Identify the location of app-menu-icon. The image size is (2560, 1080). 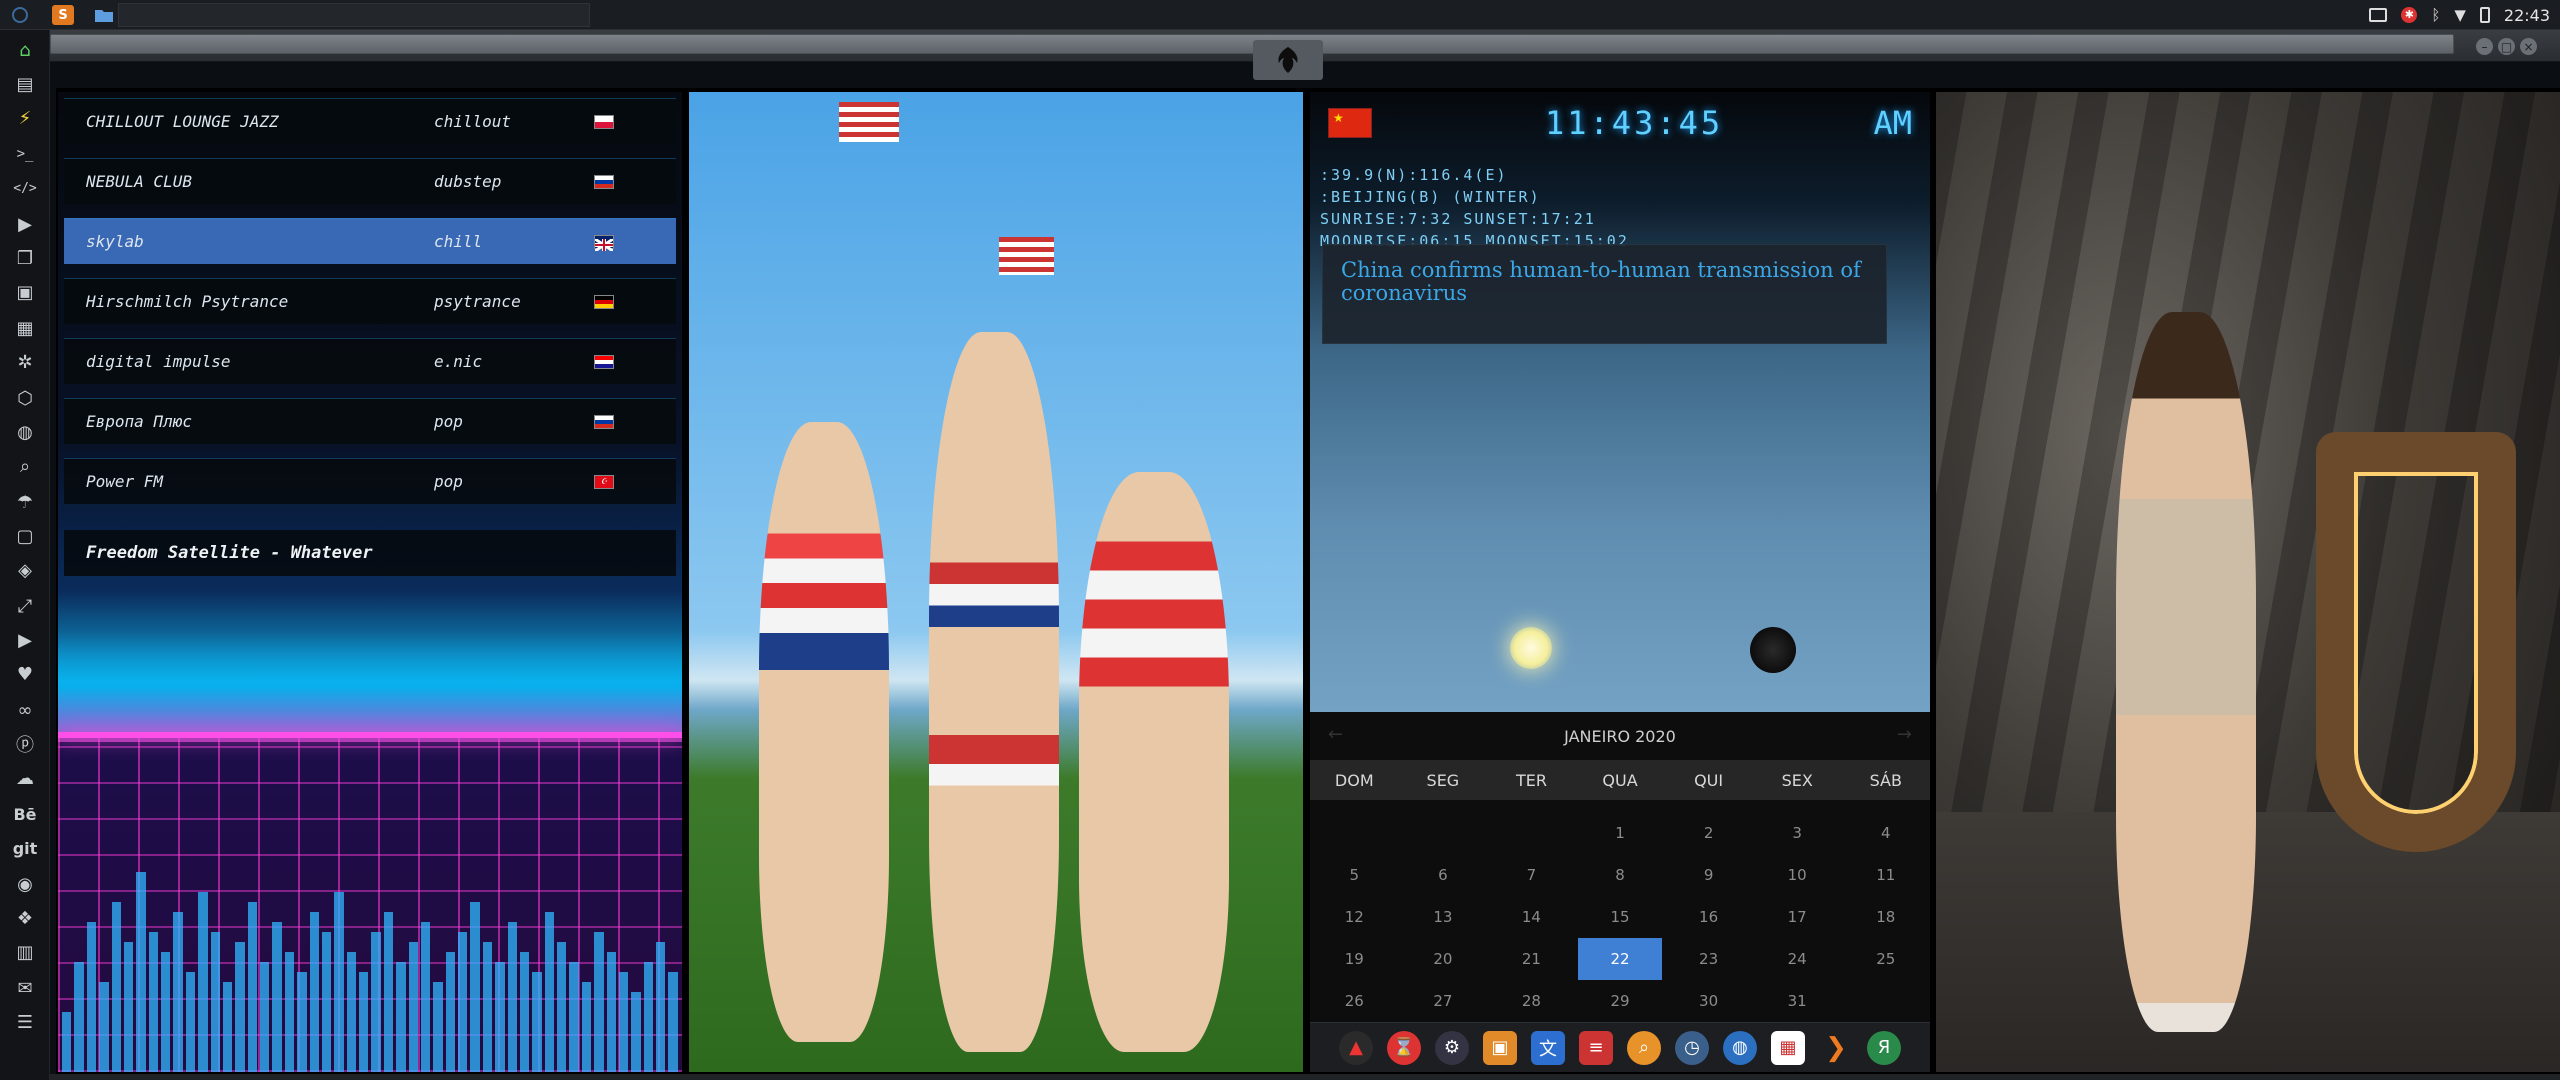
(20, 15).